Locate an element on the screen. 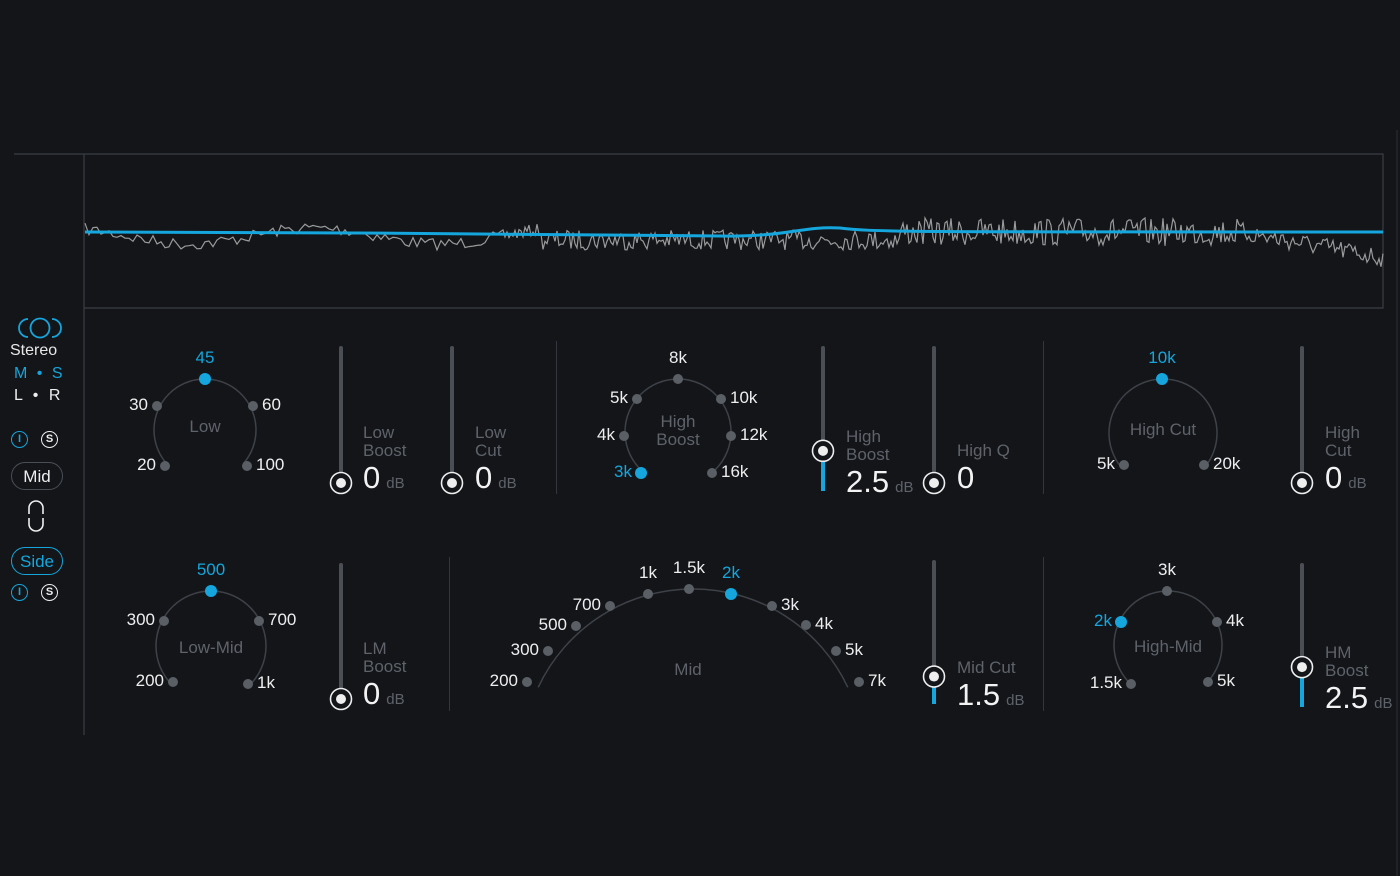 This screenshot has width=1400, height=876. option-label: 16k is located at coordinates (734, 472).